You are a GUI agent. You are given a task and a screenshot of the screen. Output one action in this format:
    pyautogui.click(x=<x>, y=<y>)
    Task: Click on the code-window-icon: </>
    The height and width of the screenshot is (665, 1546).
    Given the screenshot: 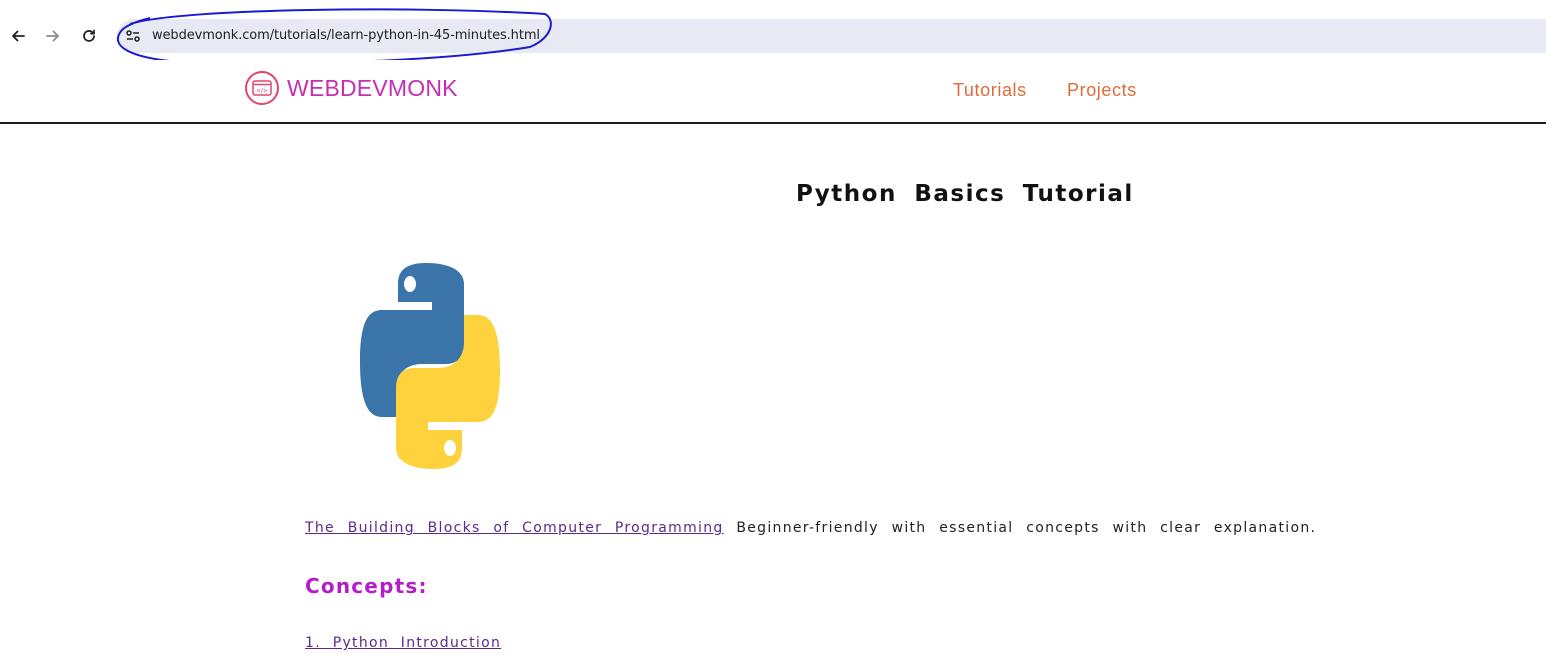 What is the action you would take?
    pyautogui.click(x=262, y=88)
    